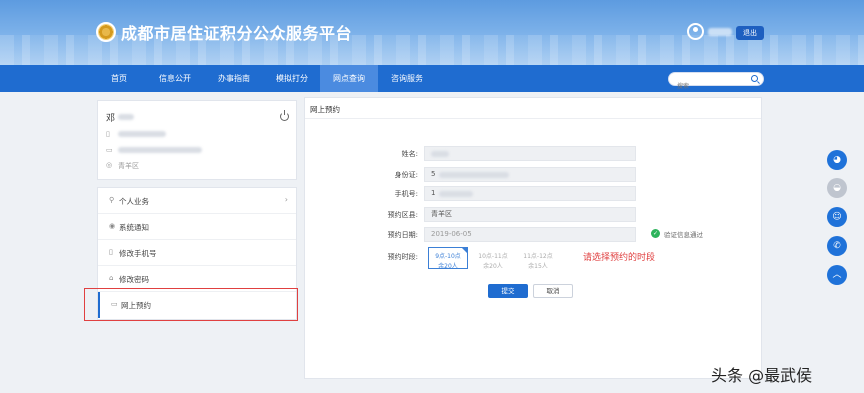 The image size is (864, 393). I want to click on label-name: 姓名:, so click(409, 154).